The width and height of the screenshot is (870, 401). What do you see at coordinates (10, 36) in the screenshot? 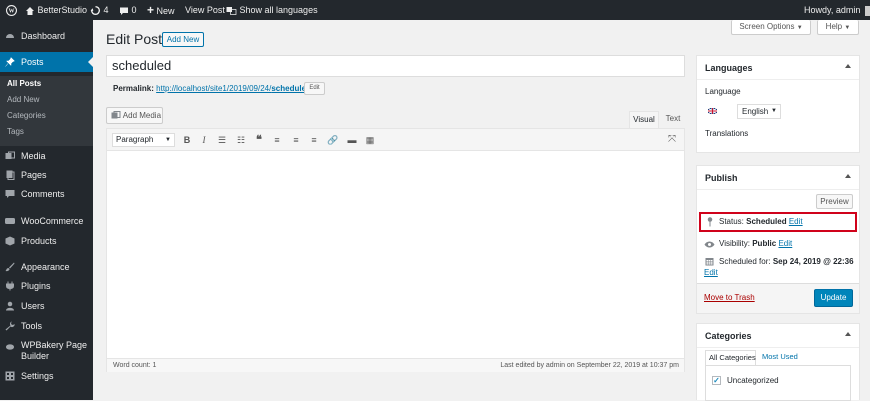
I see `dashboard-icon` at bounding box center [10, 36].